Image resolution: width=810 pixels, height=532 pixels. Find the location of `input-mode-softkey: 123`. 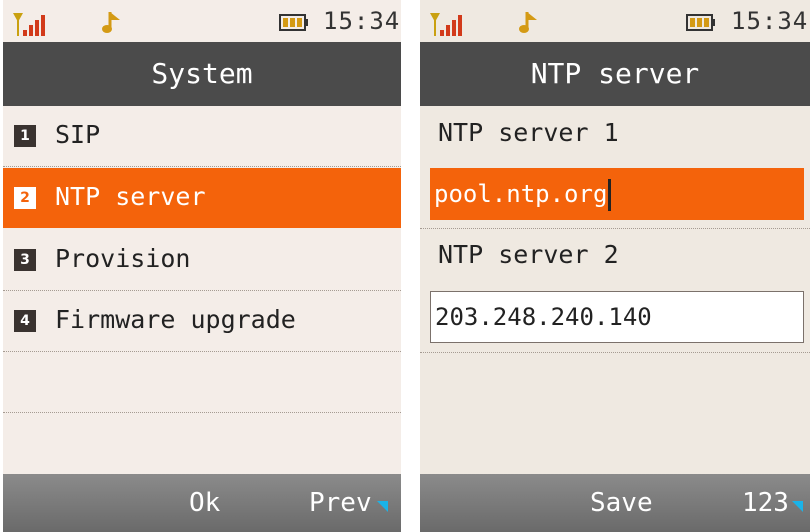

input-mode-softkey: 123 is located at coordinates (765, 503).